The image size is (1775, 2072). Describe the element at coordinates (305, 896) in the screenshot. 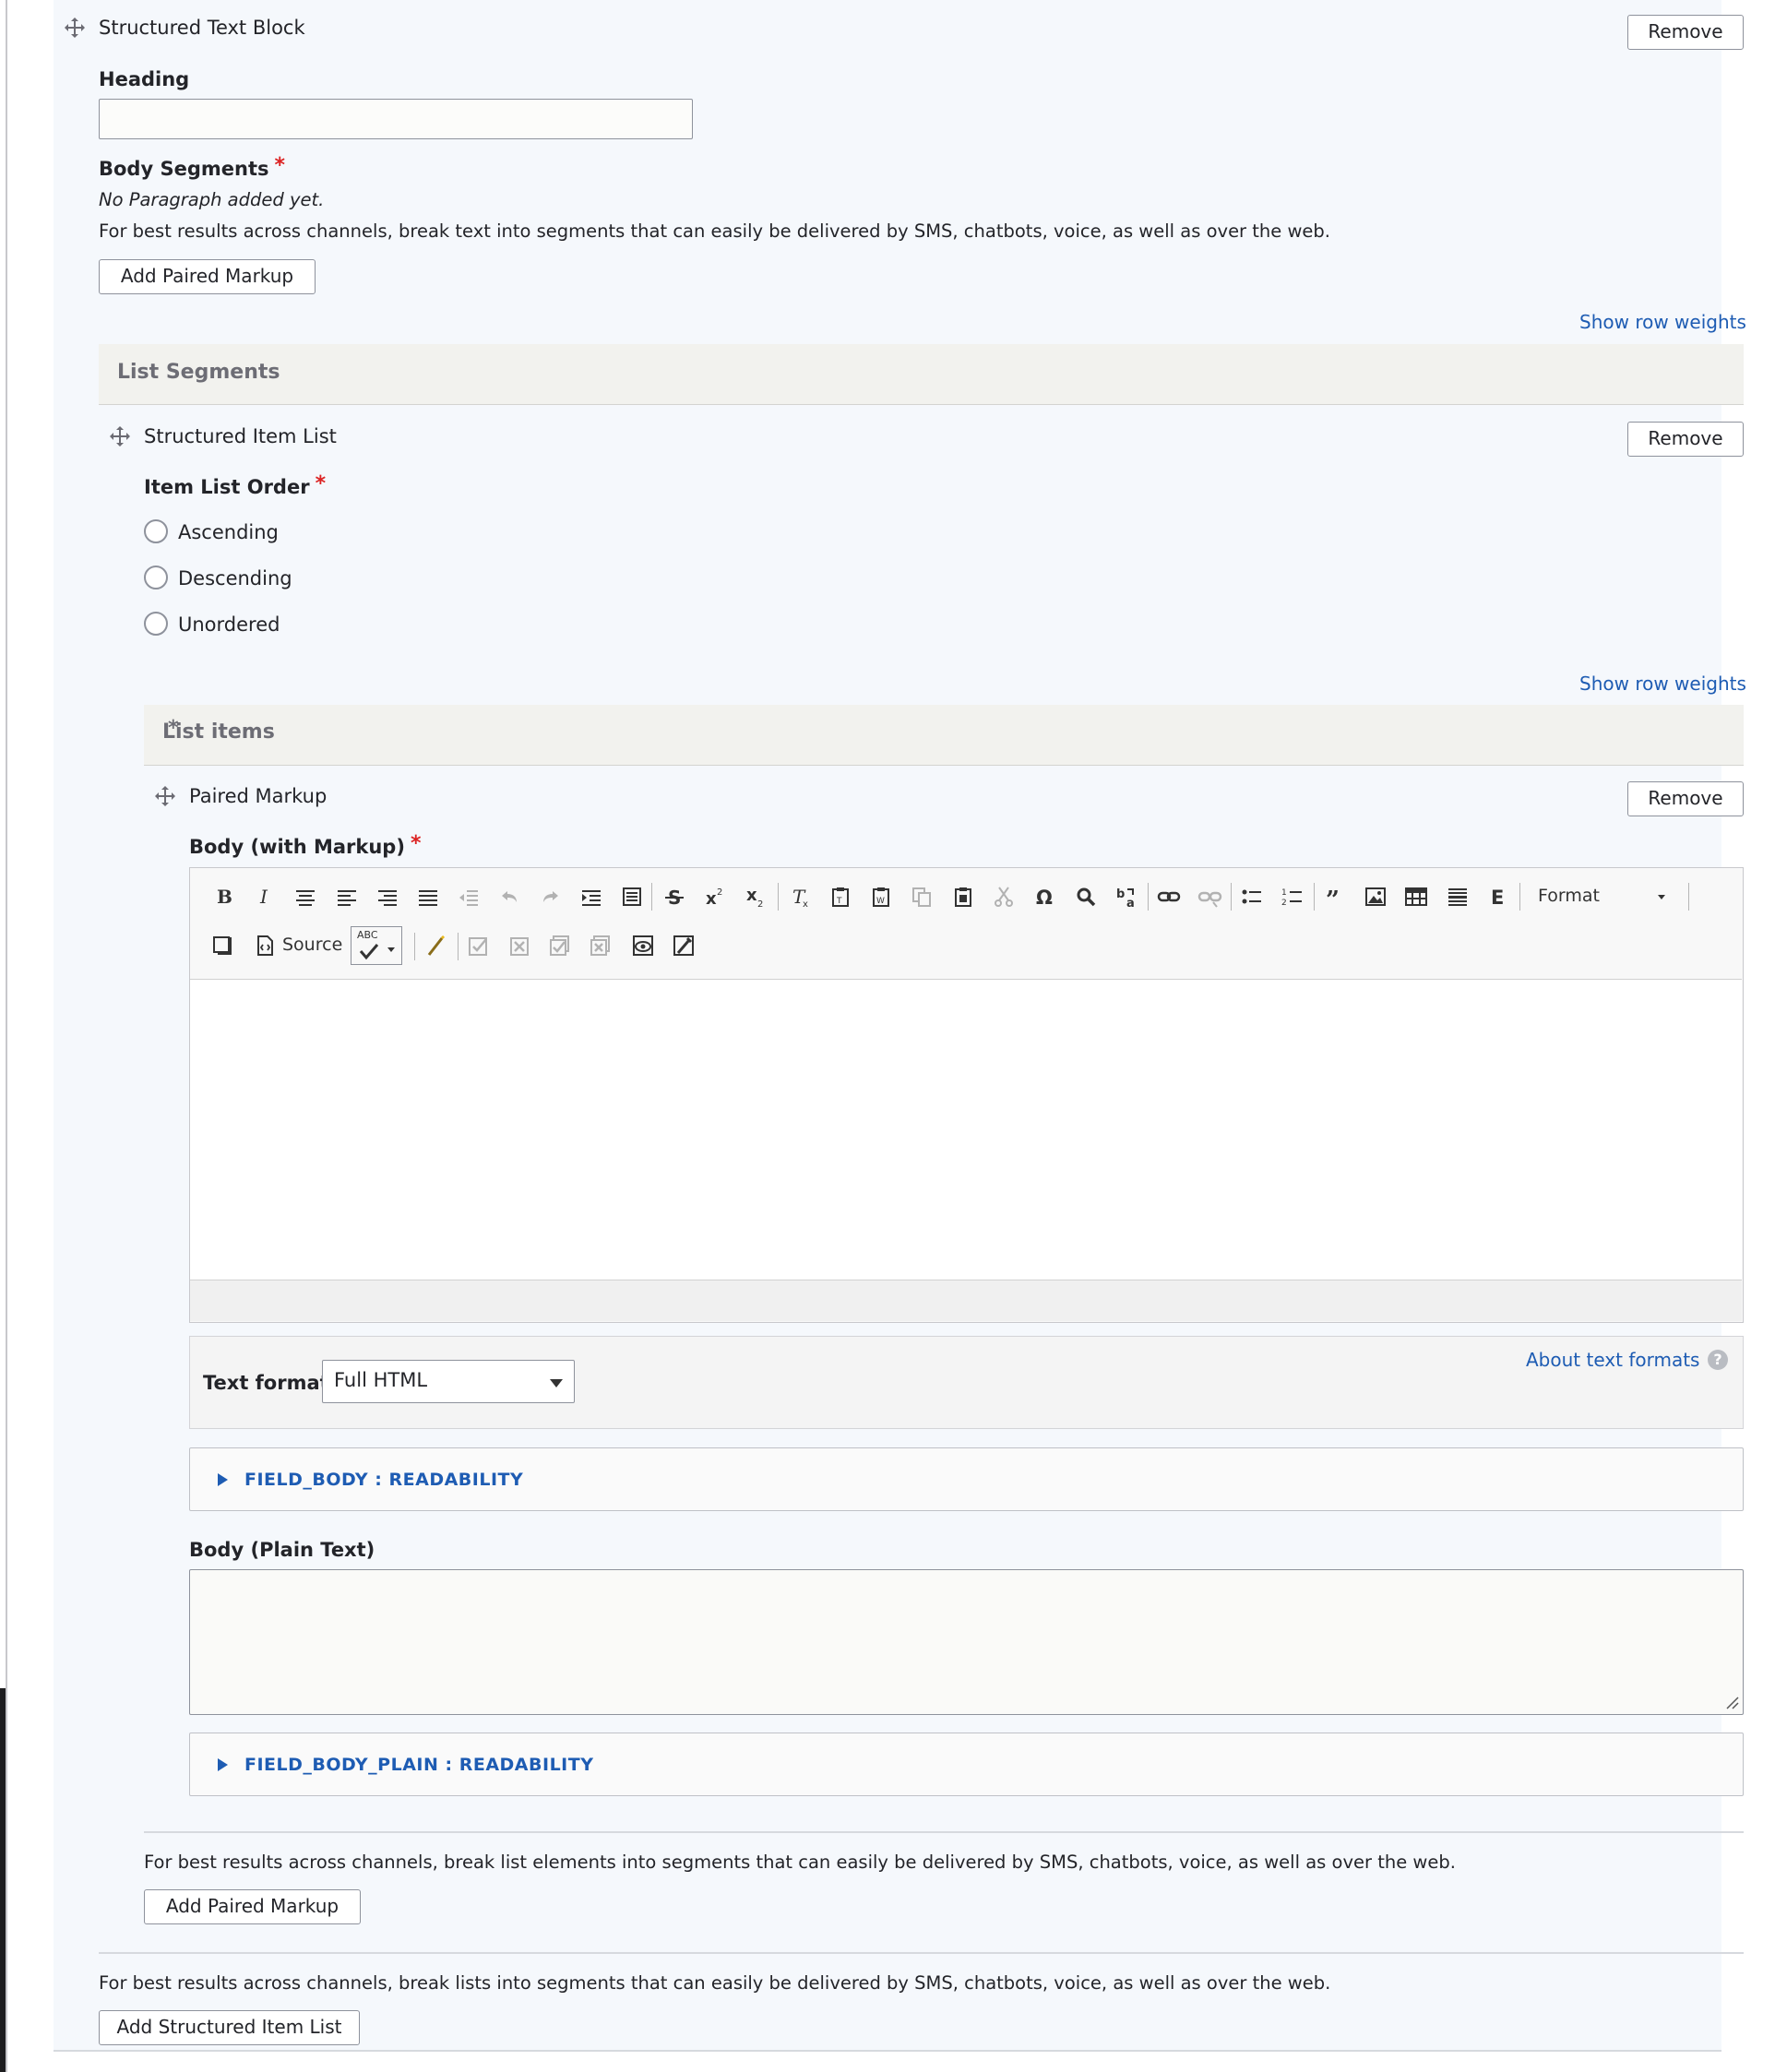

I see `align-center-icon` at that location.